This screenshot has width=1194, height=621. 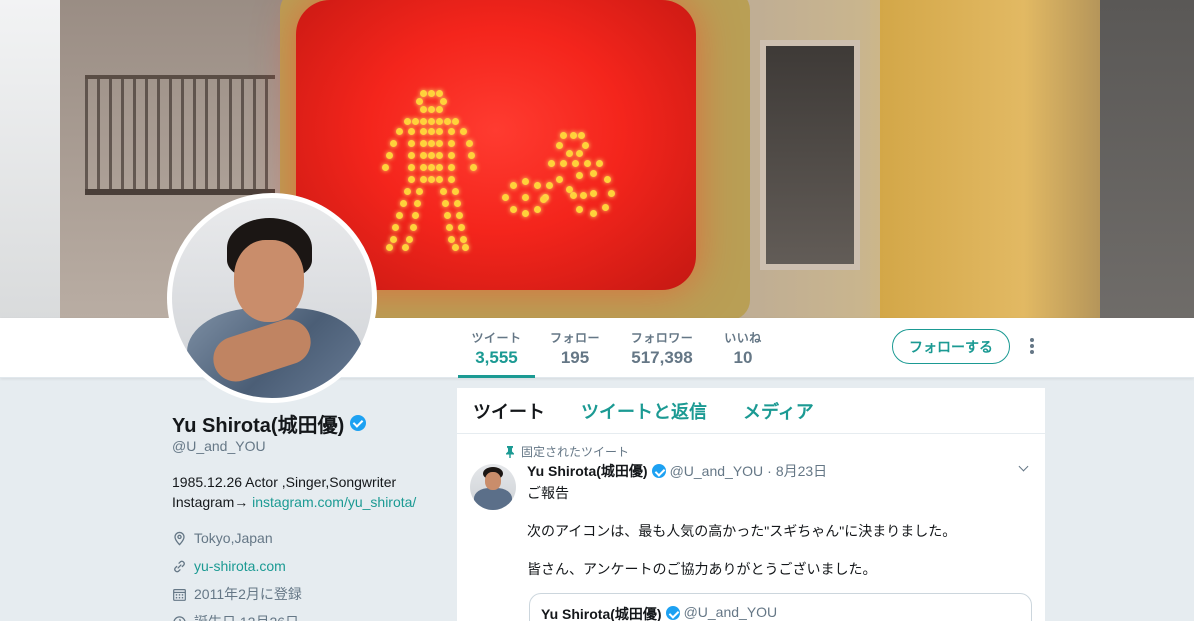 I want to click on timeline-tabs: ツイート ツイートと返信 メディア, so click(x=751, y=411).